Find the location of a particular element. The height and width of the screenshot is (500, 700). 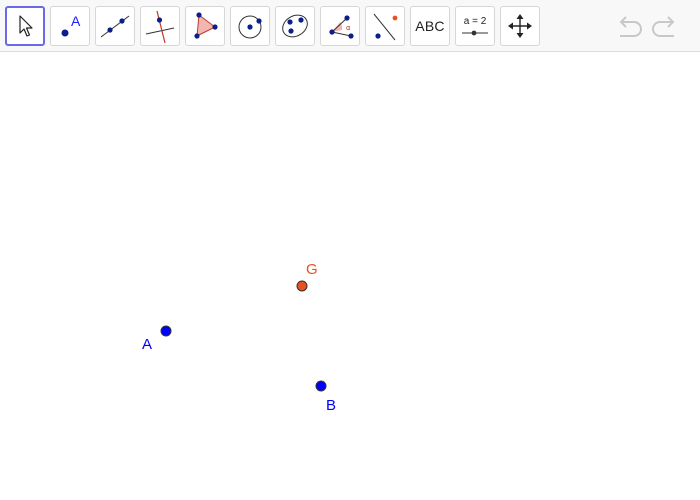

point-icon: A is located at coordinates (71, 25).